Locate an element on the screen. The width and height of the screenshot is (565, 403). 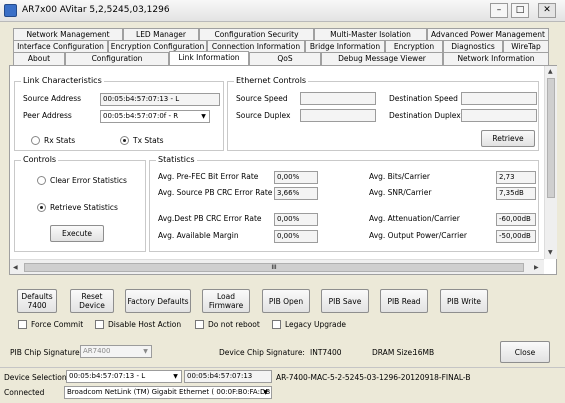
do-not-reboot-label: Do not reboot is located at coordinates (234, 324).